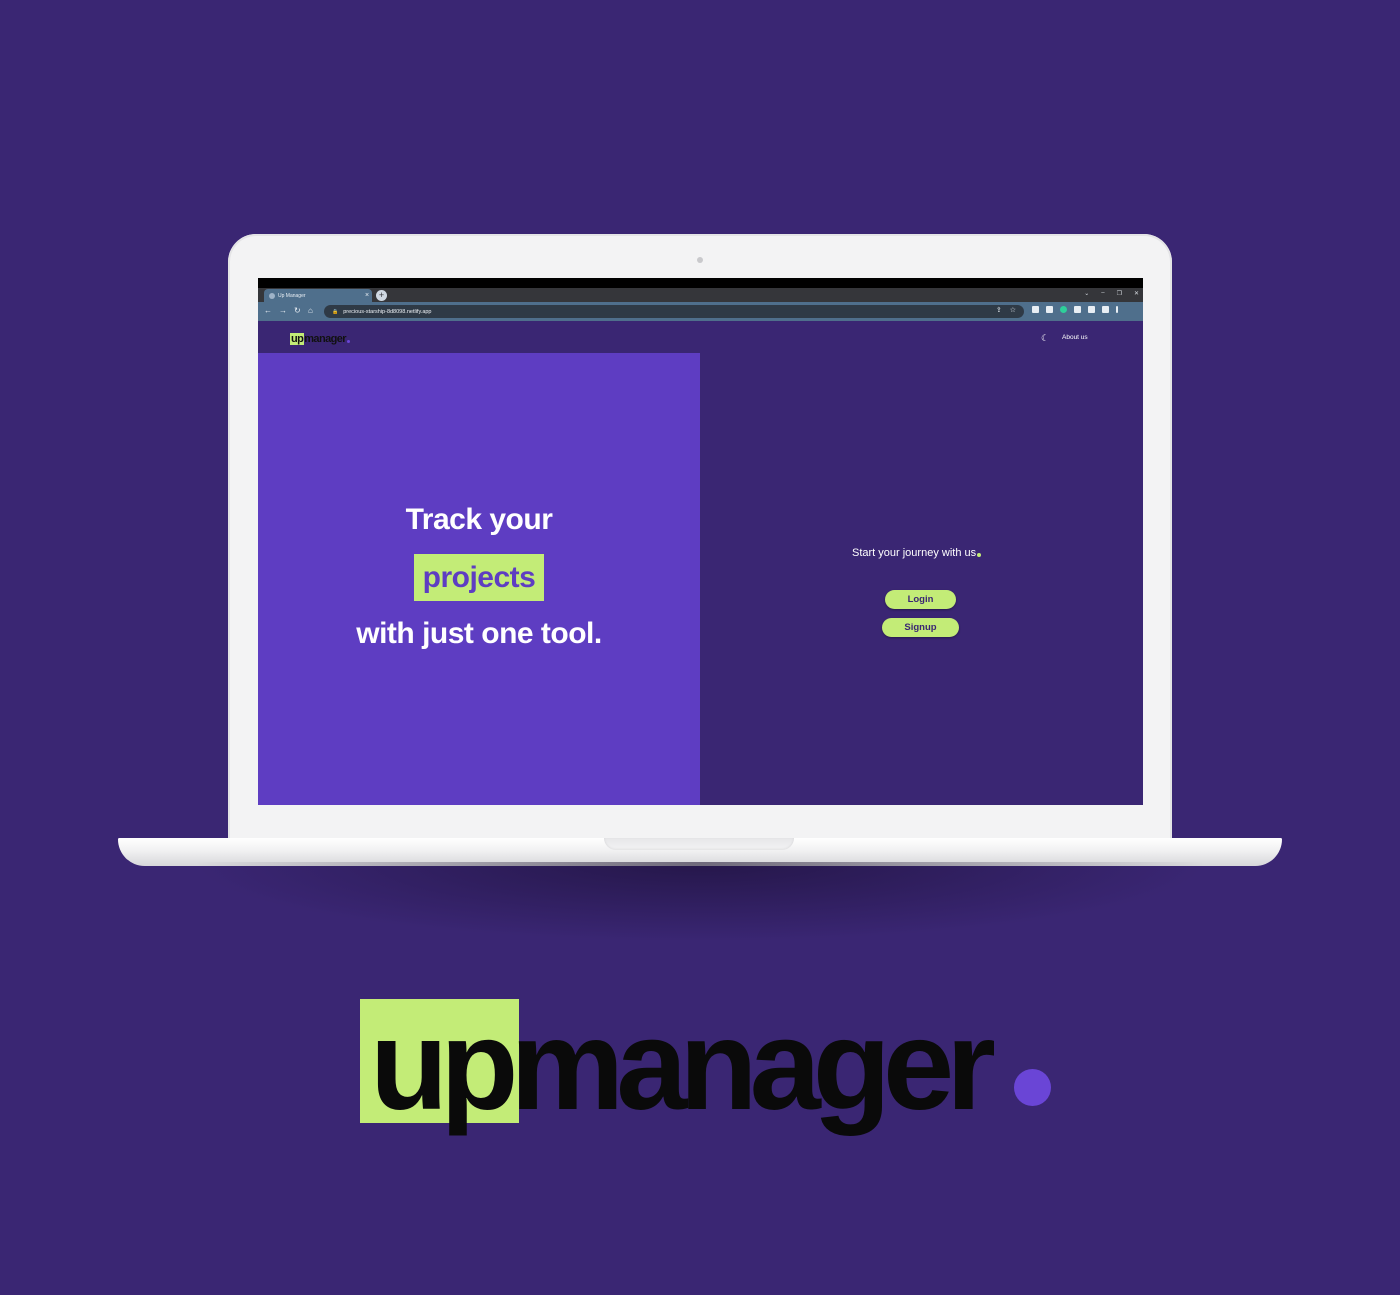 The width and height of the screenshot is (1400, 1295). I want to click on chevron-down-icon: ⌄, so click(1086, 293).